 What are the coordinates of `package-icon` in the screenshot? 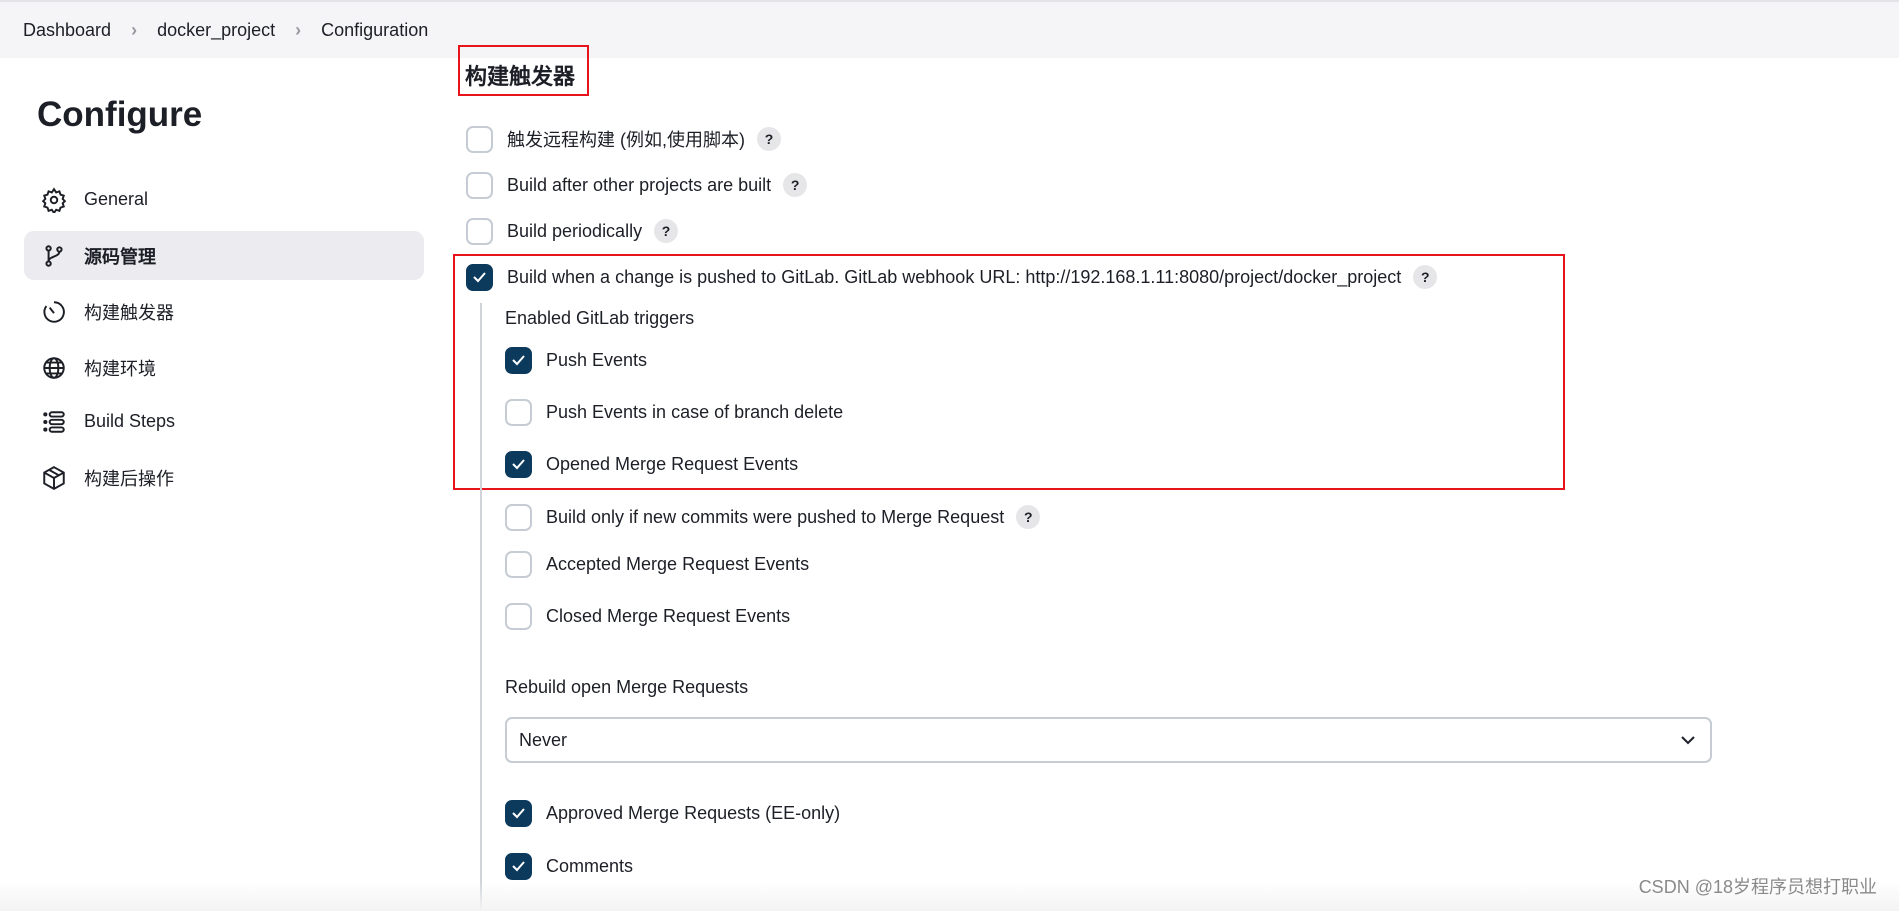 It's located at (54, 477).